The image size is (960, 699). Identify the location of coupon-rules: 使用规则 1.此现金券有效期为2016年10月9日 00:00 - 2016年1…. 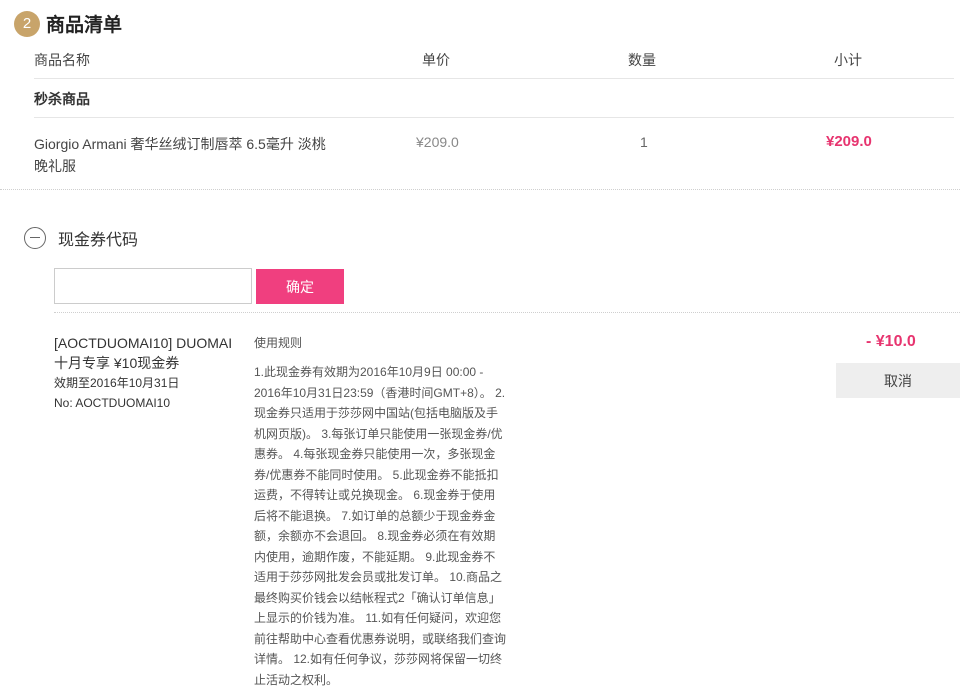
(380, 512).